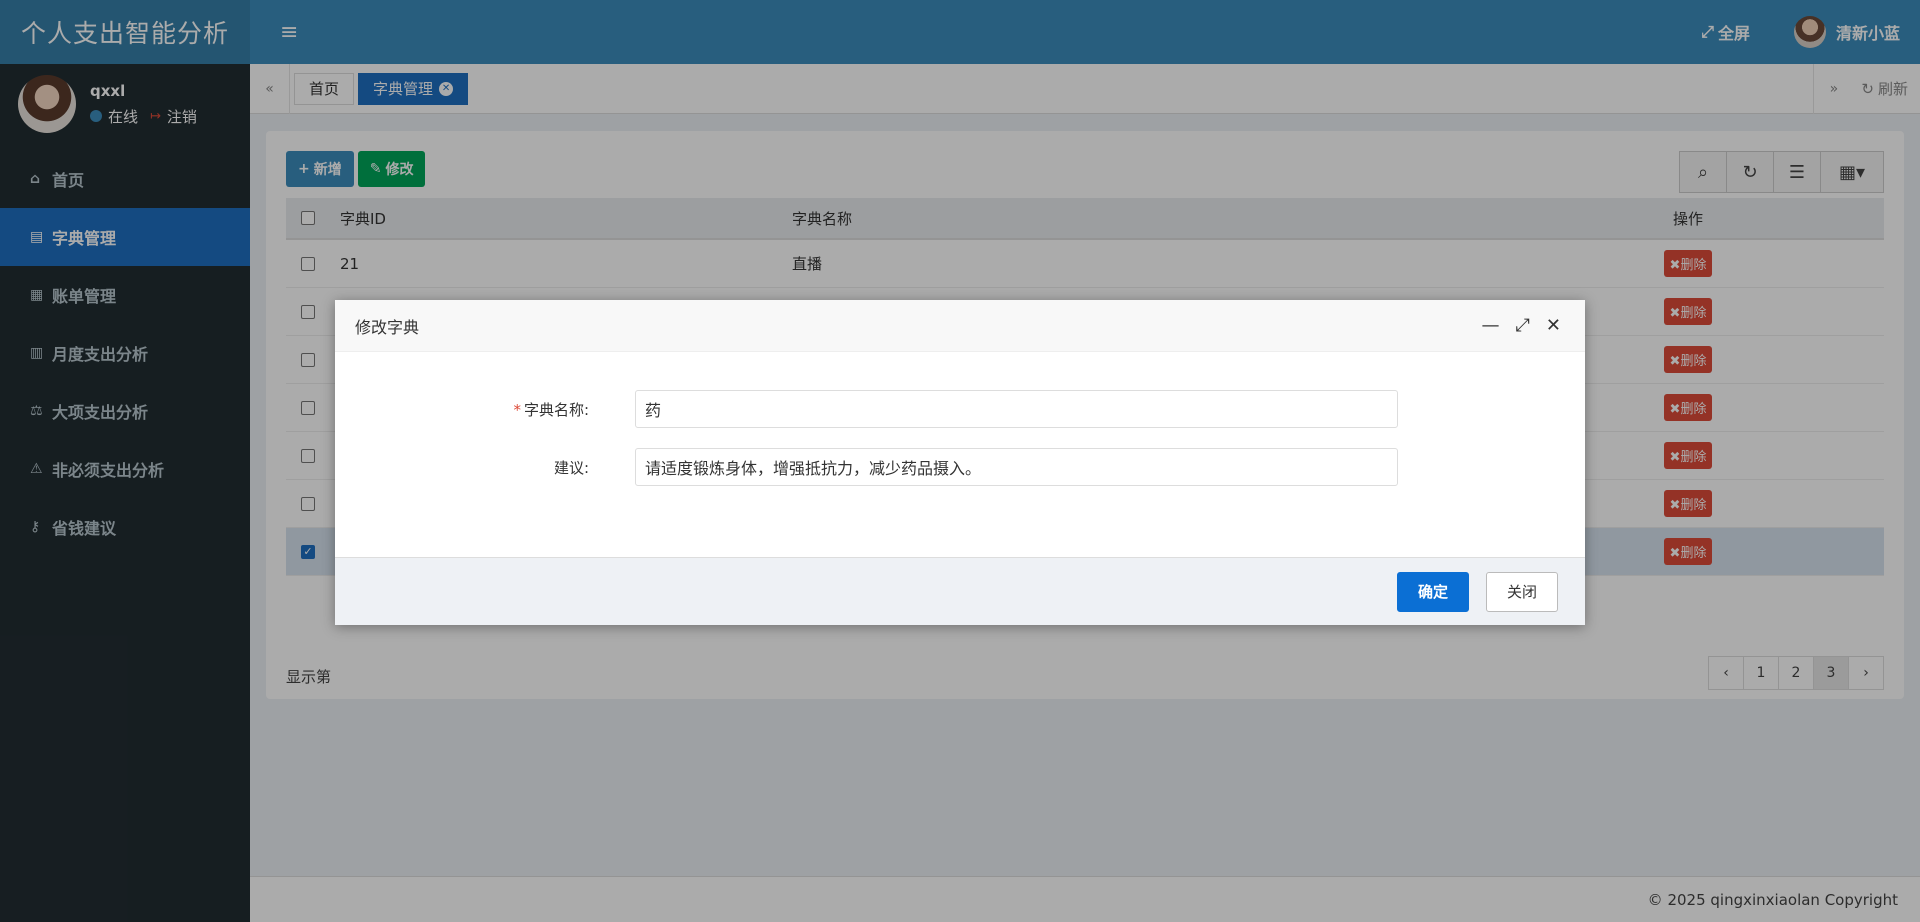 This screenshot has height=922, width=1920. What do you see at coordinates (1432, 591) in the screenshot?
I see `confirm-button: 确定` at bounding box center [1432, 591].